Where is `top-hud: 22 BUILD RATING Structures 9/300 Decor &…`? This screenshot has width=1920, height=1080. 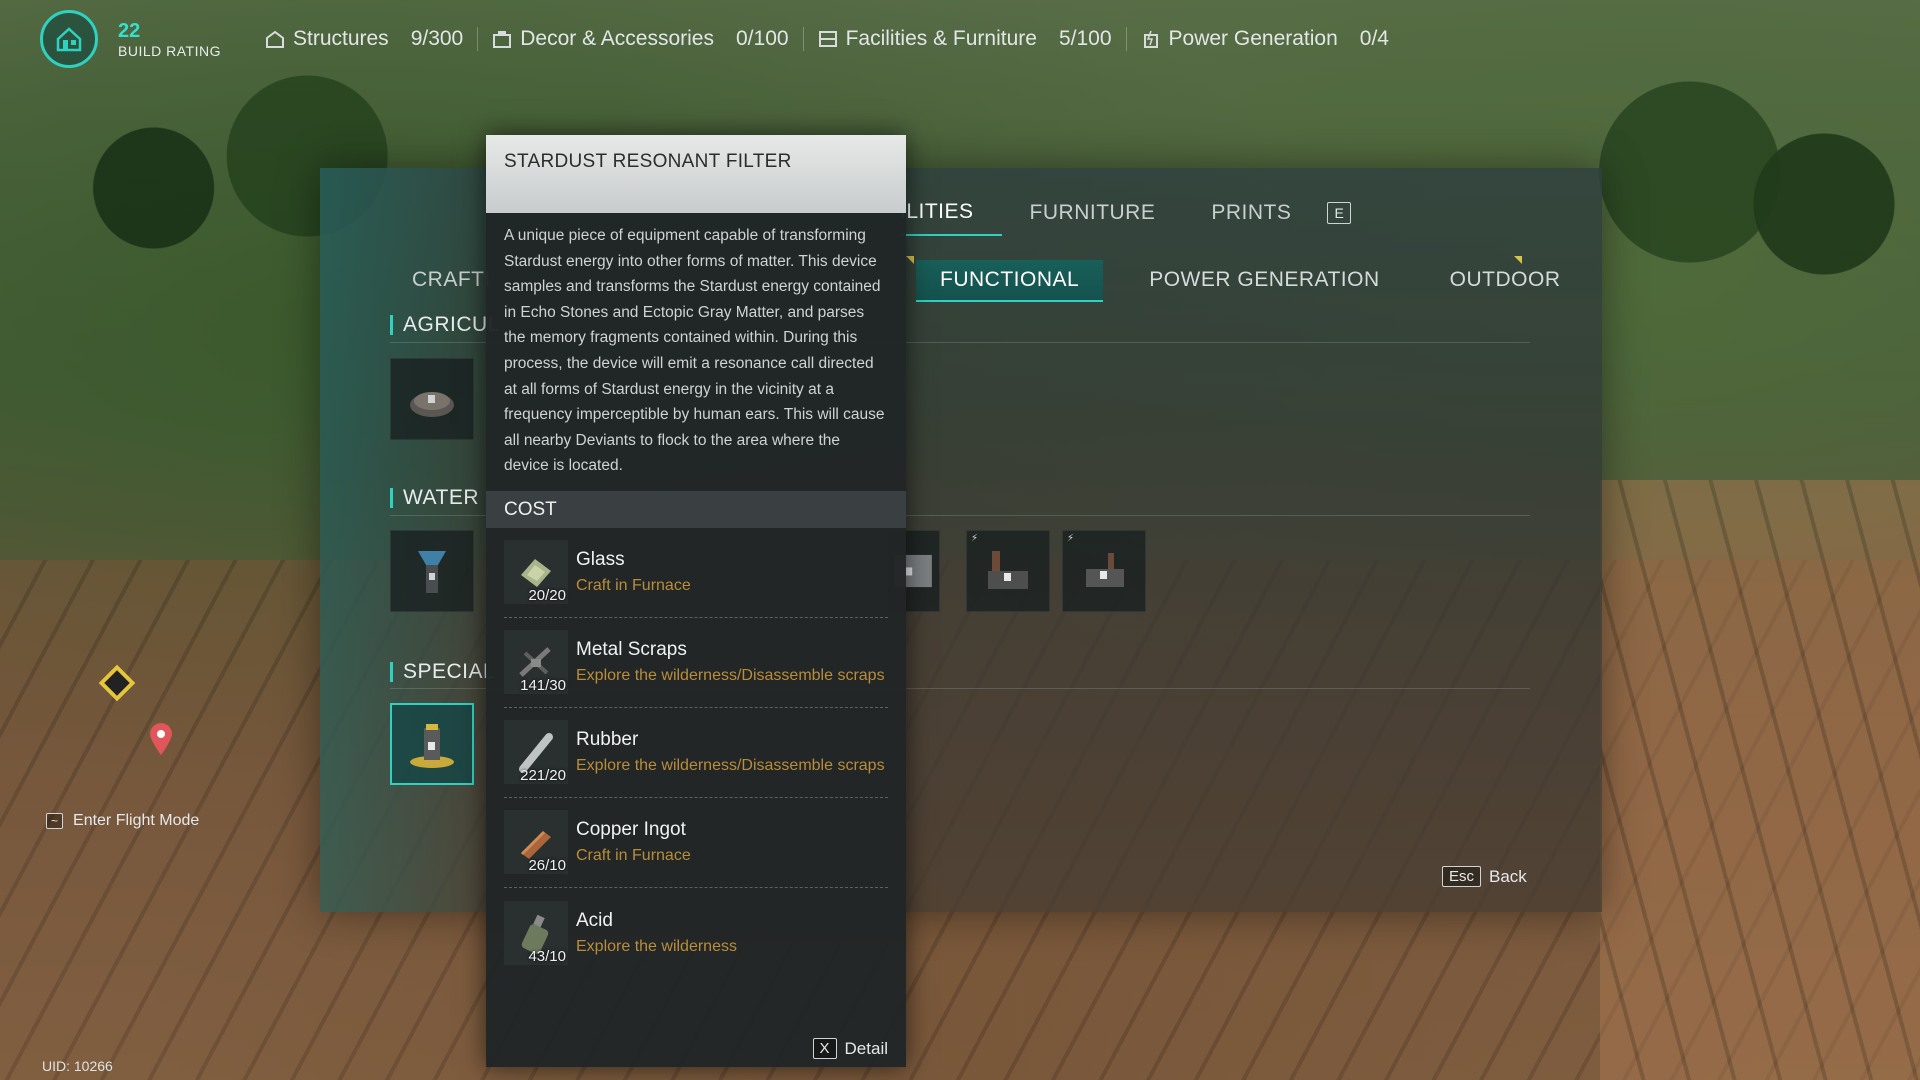 top-hud: 22 BUILD RATING Structures 9/300 Decor &… is located at coordinates (721, 39).